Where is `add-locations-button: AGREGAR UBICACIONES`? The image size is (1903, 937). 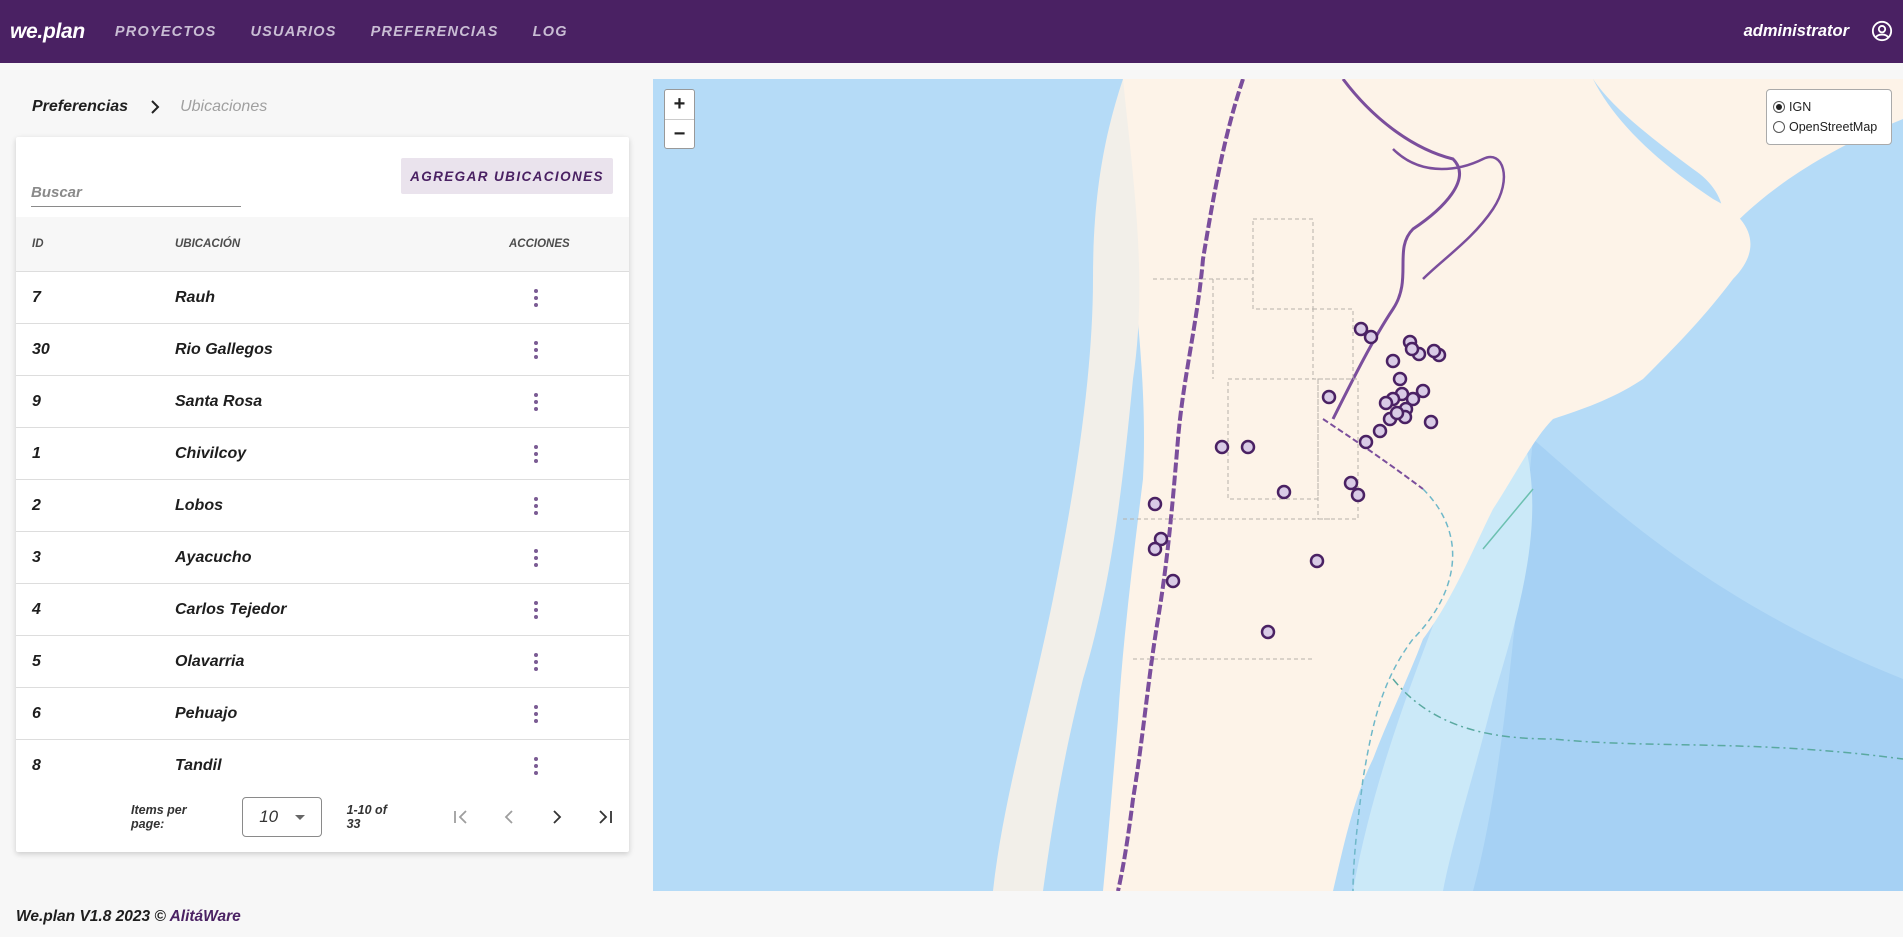
add-locations-button: AGREGAR UBICACIONES is located at coordinates (507, 176).